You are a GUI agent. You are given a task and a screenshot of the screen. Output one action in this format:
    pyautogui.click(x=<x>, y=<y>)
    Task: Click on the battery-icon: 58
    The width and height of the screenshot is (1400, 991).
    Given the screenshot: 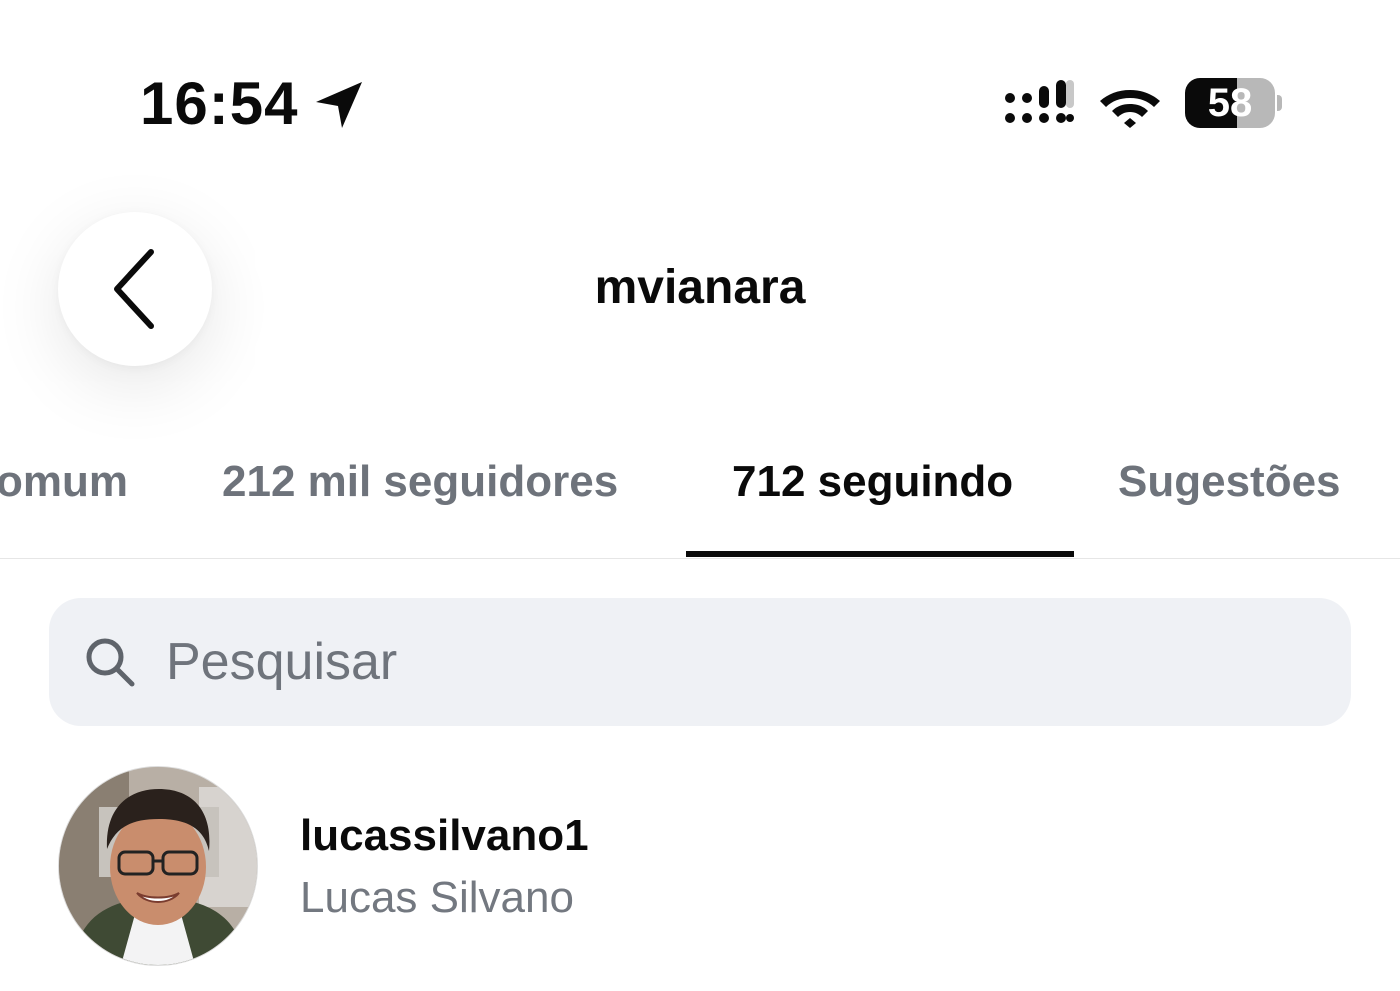 What is the action you would take?
    pyautogui.click(x=1233, y=104)
    